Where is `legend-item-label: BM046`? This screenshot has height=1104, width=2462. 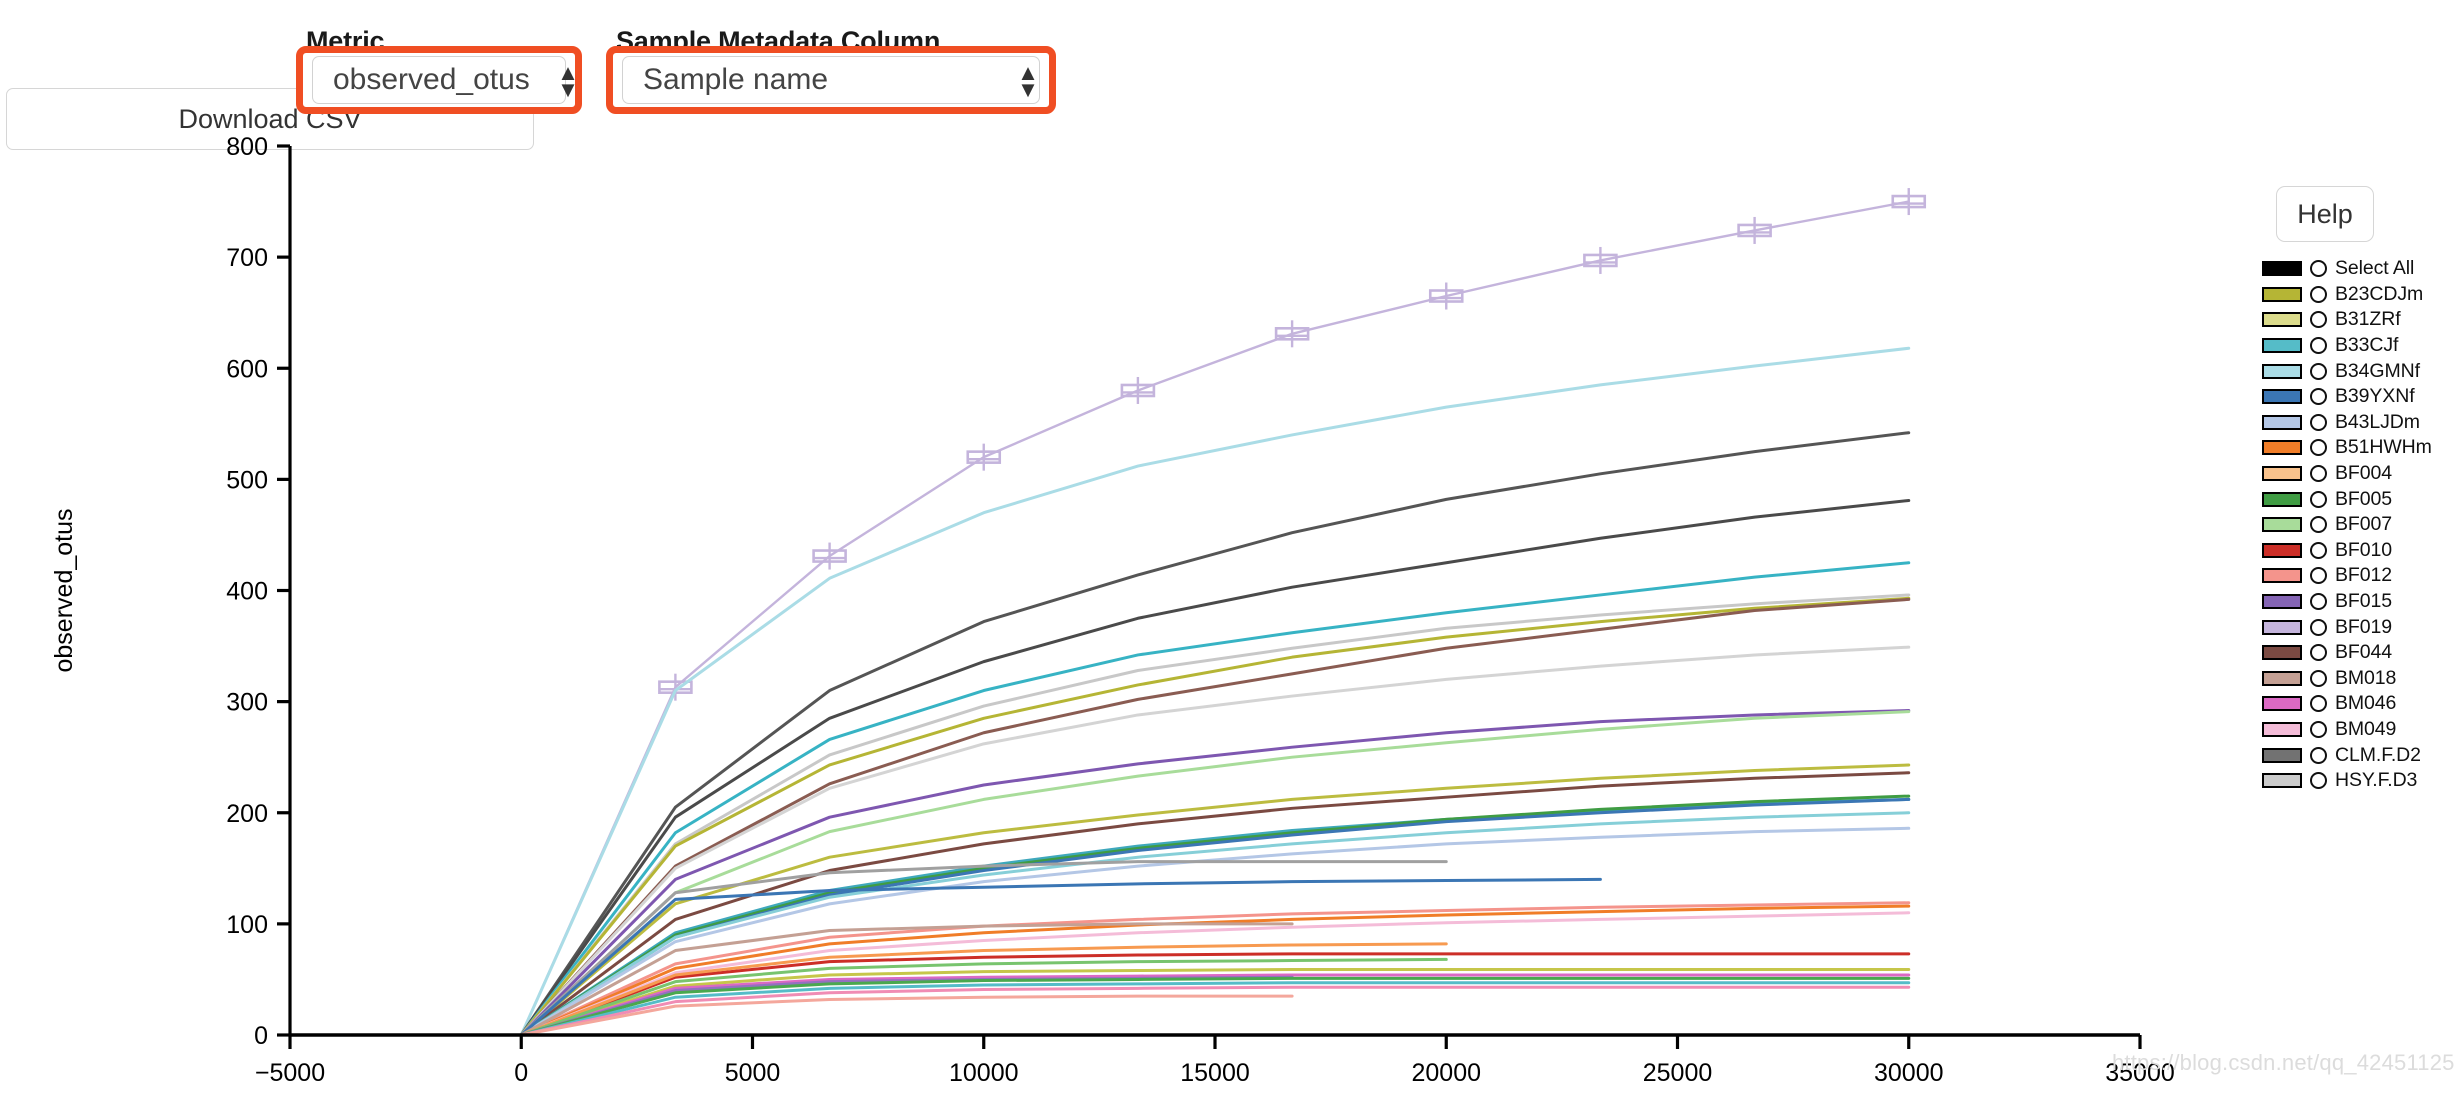
legend-item-label: BM046 is located at coordinates (2366, 703).